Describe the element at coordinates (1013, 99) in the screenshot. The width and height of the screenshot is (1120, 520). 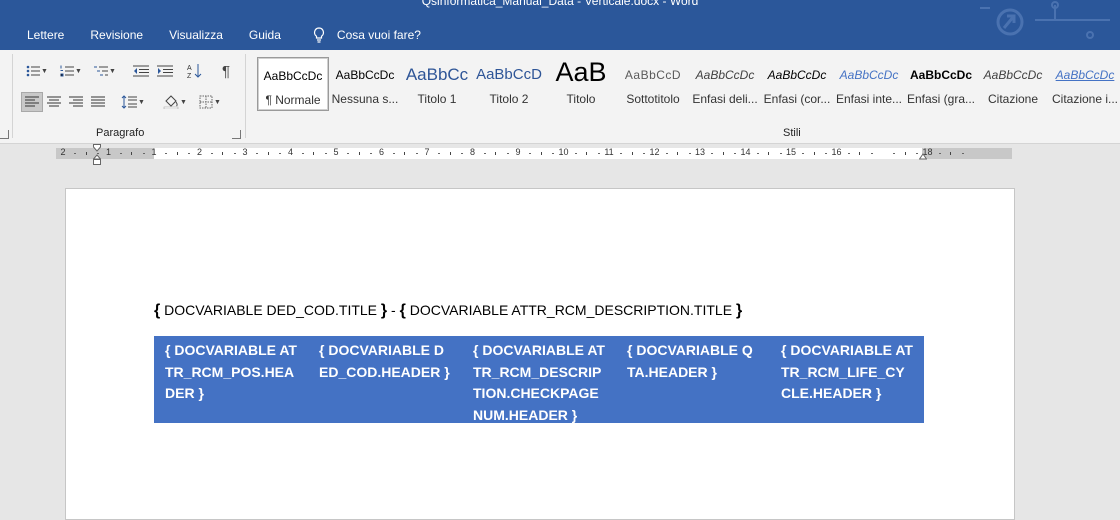
I see `style-name: Citazione` at that location.